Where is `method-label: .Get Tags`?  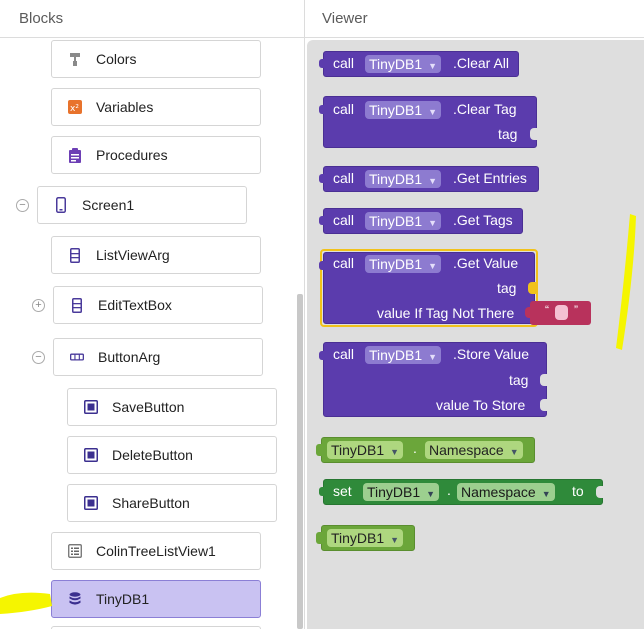 method-label: .Get Tags is located at coordinates (483, 220).